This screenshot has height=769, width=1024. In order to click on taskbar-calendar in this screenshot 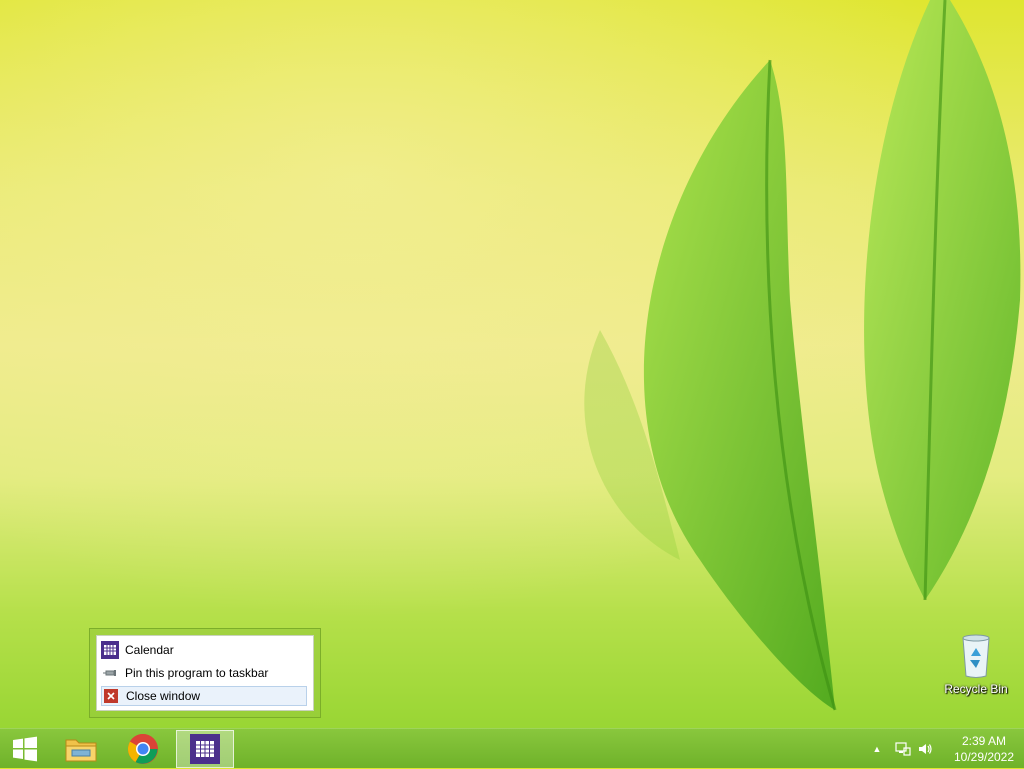, I will do `click(205, 749)`.